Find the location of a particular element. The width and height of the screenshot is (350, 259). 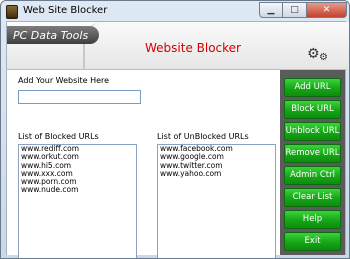

app-heading: Website Blocker is located at coordinates (193, 48).